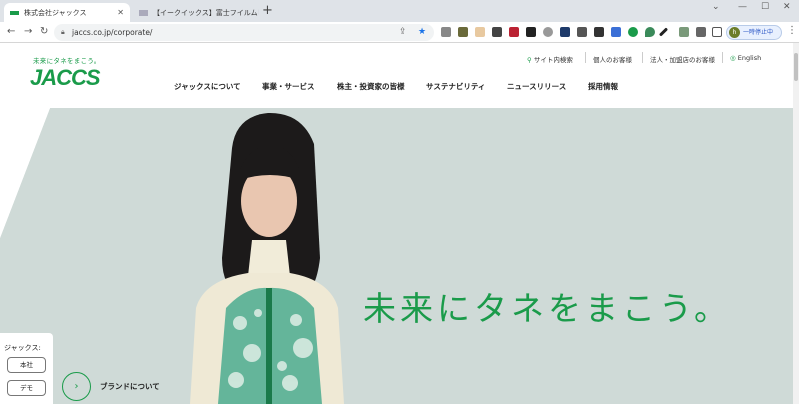 The height and width of the screenshot is (404, 799). I want to click on new-tab-button: +, so click(267, 11).